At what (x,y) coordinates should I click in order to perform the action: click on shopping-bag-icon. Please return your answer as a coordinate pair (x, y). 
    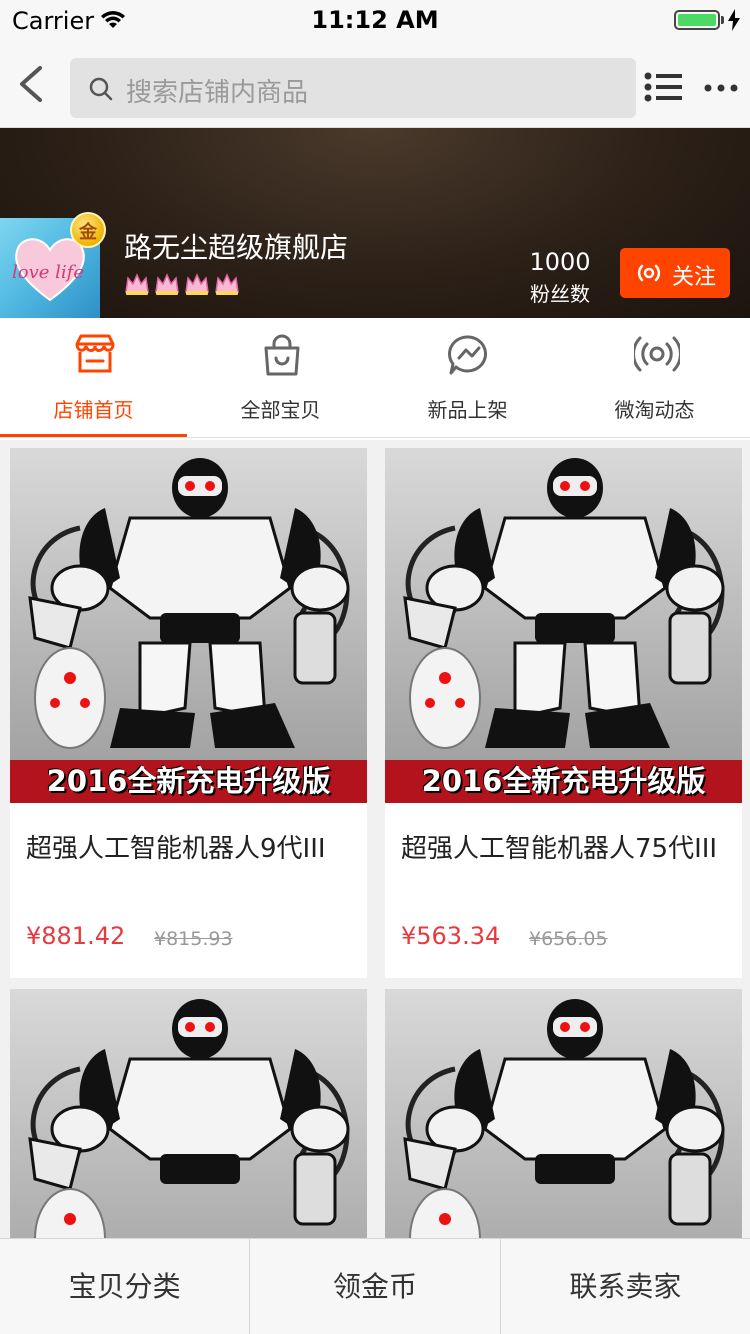
    Looking at the image, I should click on (282, 355).